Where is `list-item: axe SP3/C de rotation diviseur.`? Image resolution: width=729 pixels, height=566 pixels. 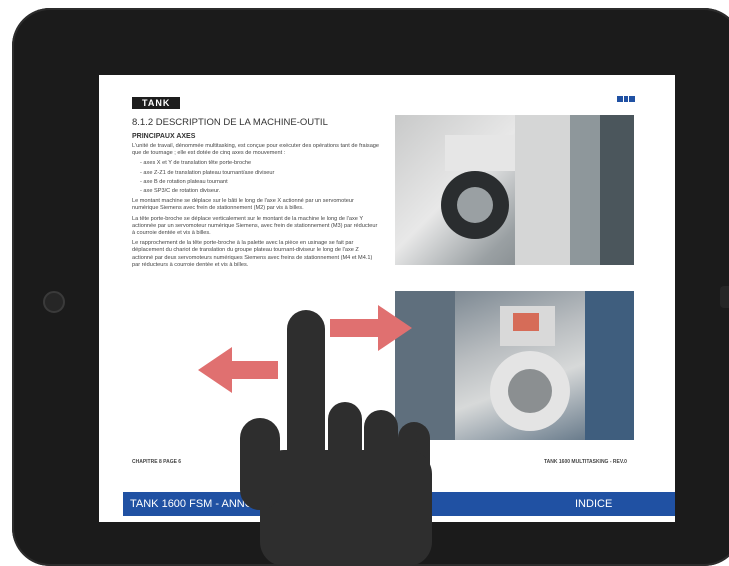
list-item: axe SP3/C de rotation diviseur. is located at coordinates (260, 191).